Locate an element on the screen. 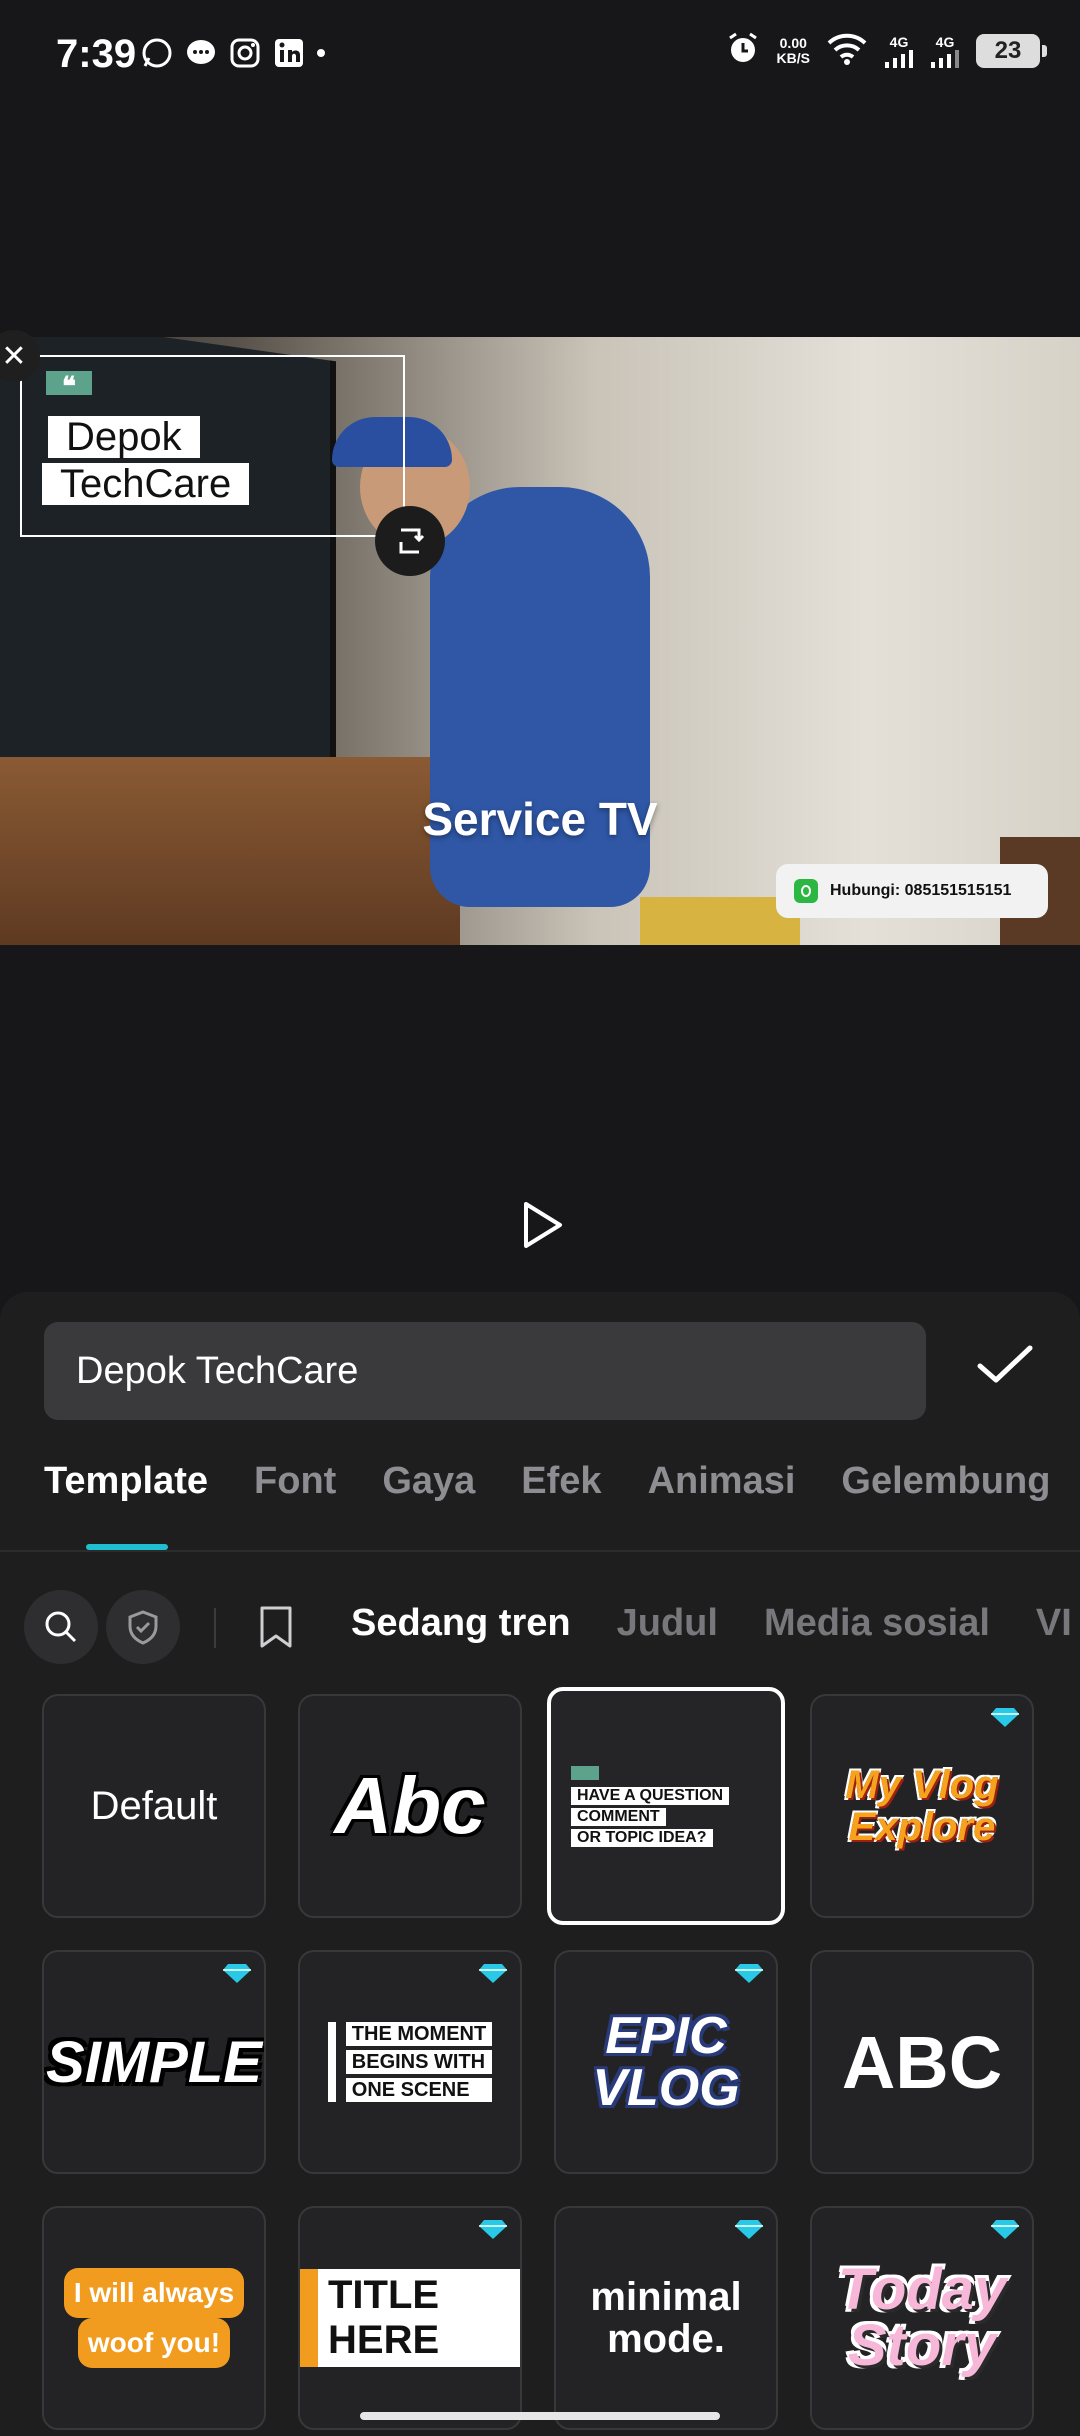 This screenshot has width=1080, height=2436. template-minimal-preview: minimal mode. is located at coordinates (665, 2318).